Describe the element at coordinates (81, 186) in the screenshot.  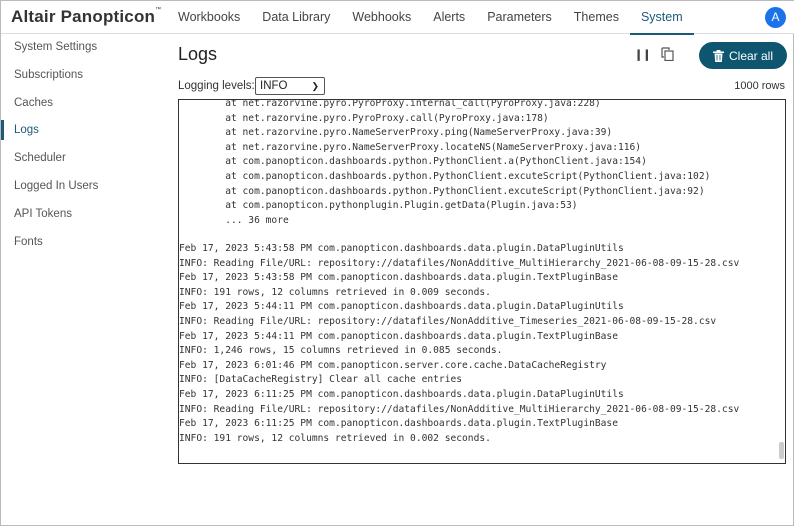
I see `sidebar-item-logged-in-users: Logged In Users` at that location.